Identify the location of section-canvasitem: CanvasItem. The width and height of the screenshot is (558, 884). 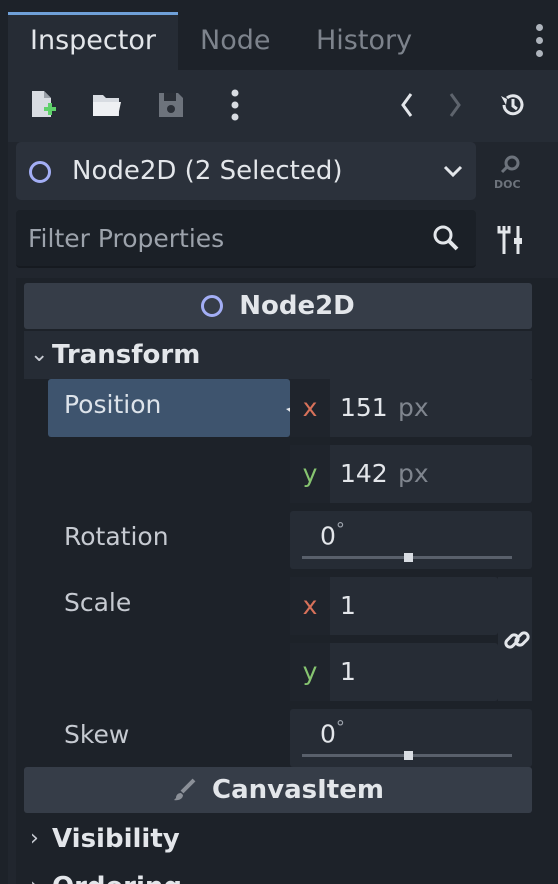
(278, 790).